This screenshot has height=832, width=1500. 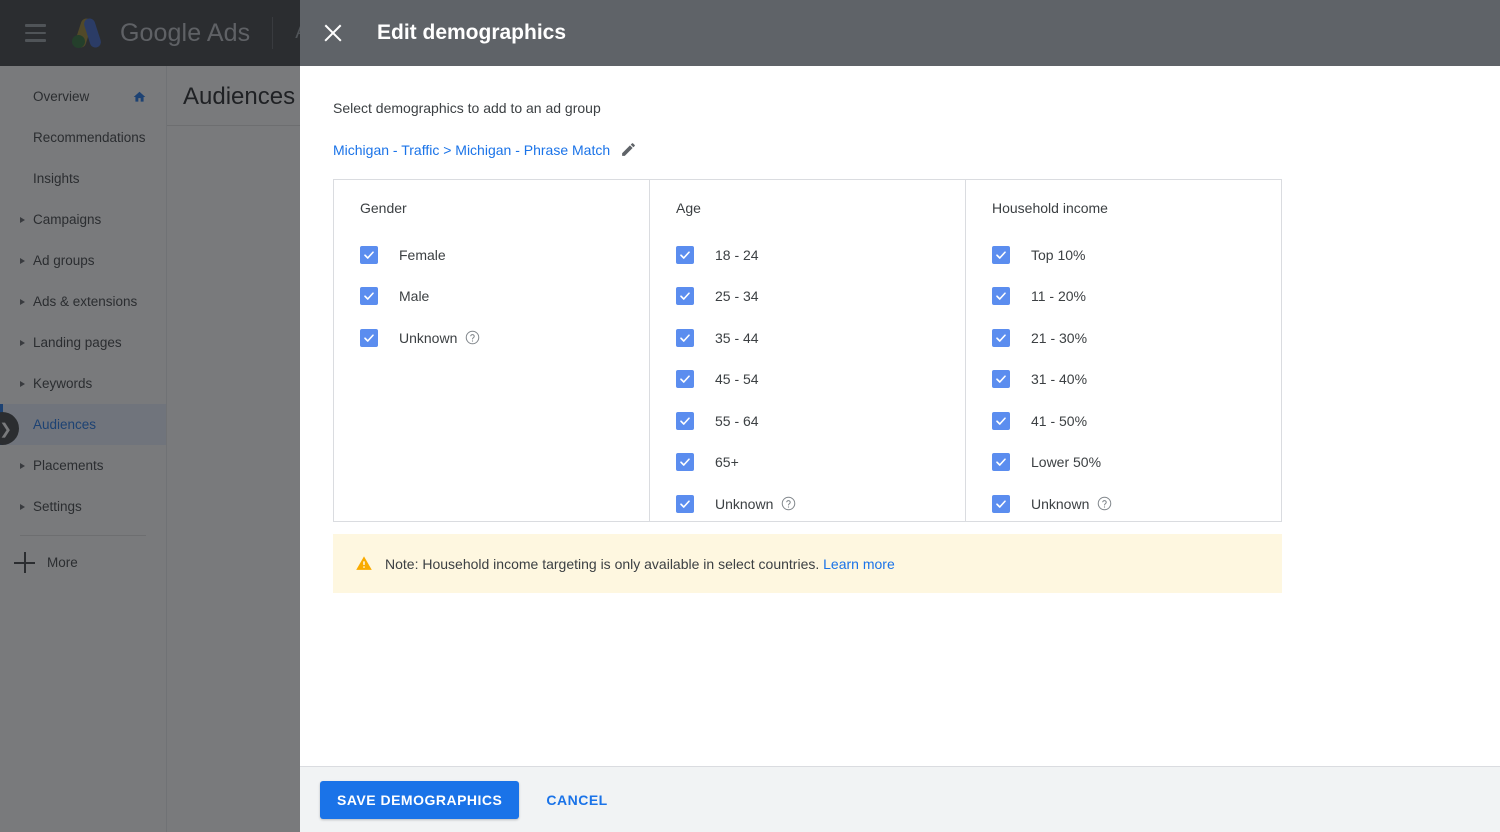 What do you see at coordinates (1058, 254) in the screenshot?
I see `checkbox-label: Top 10%` at bounding box center [1058, 254].